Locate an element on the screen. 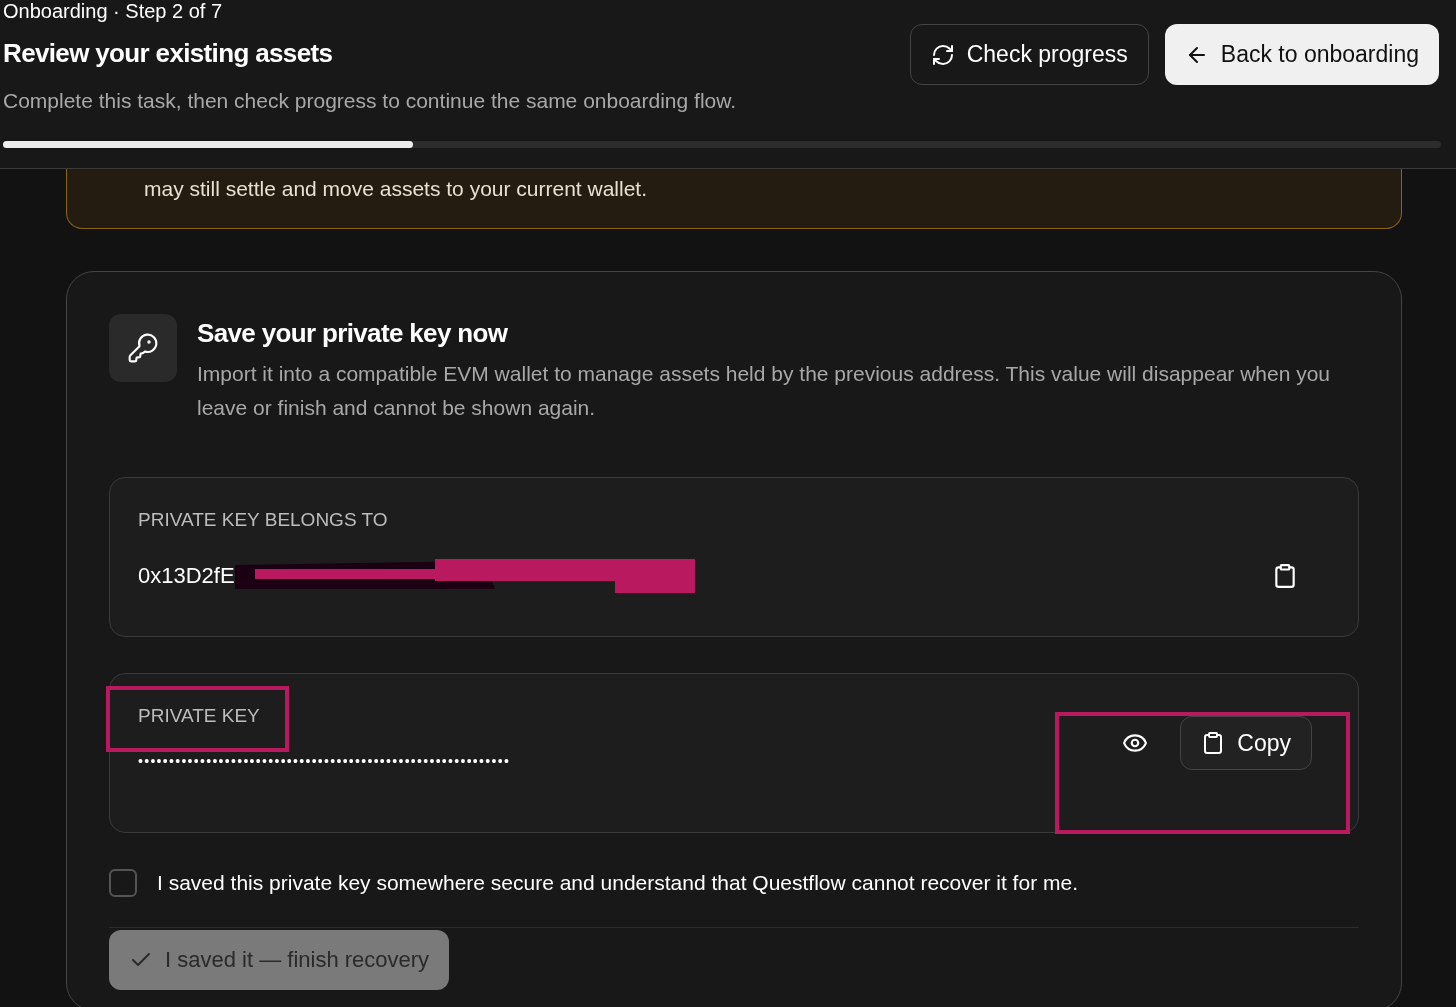  refresh-icon is located at coordinates (942, 54).